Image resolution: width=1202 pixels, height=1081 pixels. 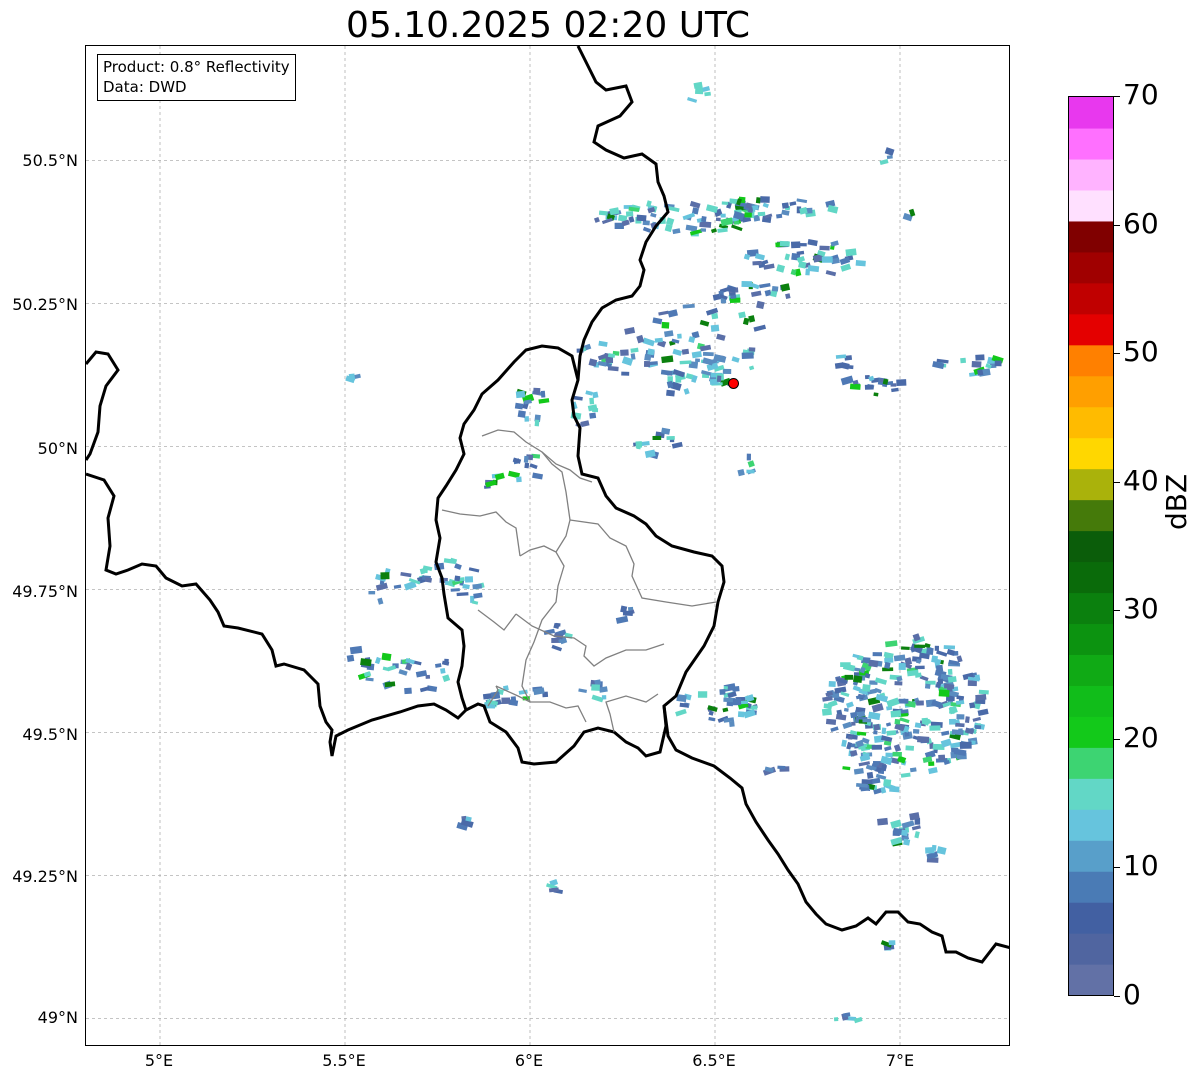 I want to click on lon-tick-label: 5°E, so click(x=159, y=1060).